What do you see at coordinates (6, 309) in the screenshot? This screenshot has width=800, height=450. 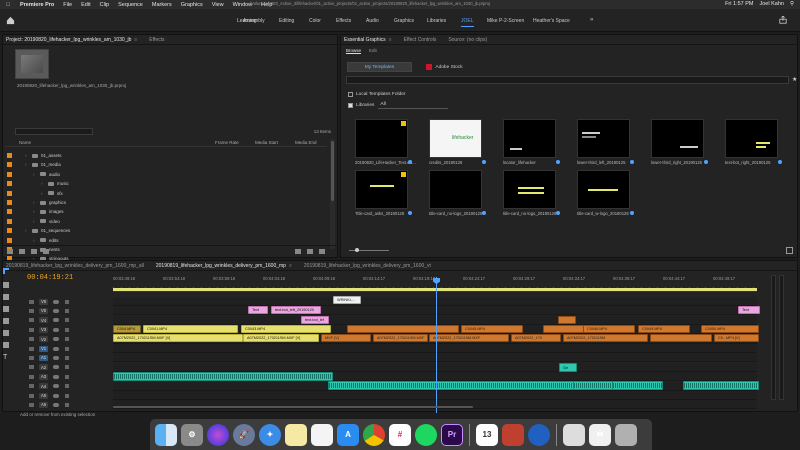 I see `razor-tool-icon` at bounding box center [6, 309].